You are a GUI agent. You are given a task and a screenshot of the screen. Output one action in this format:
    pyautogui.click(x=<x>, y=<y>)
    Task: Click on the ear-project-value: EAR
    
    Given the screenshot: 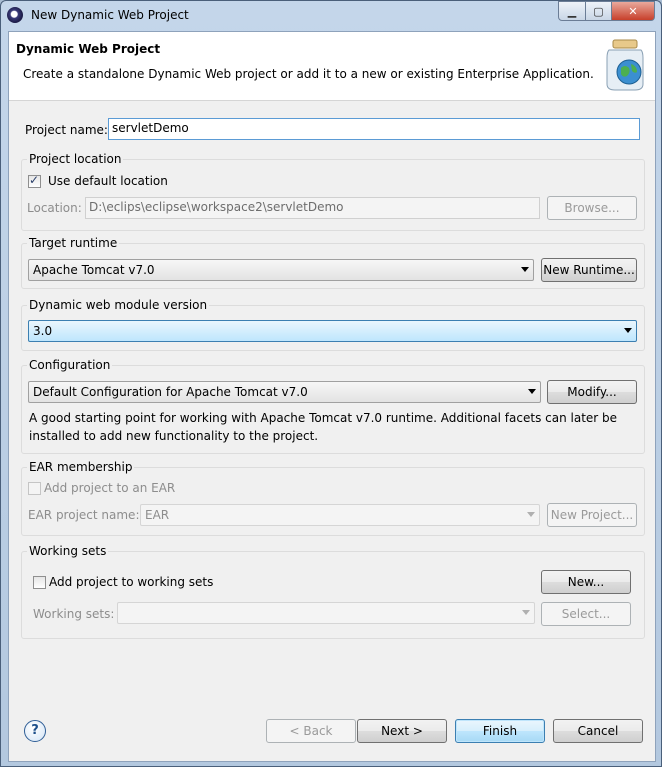 What is the action you would take?
    pyautogui.click(x=157, y=515)
    